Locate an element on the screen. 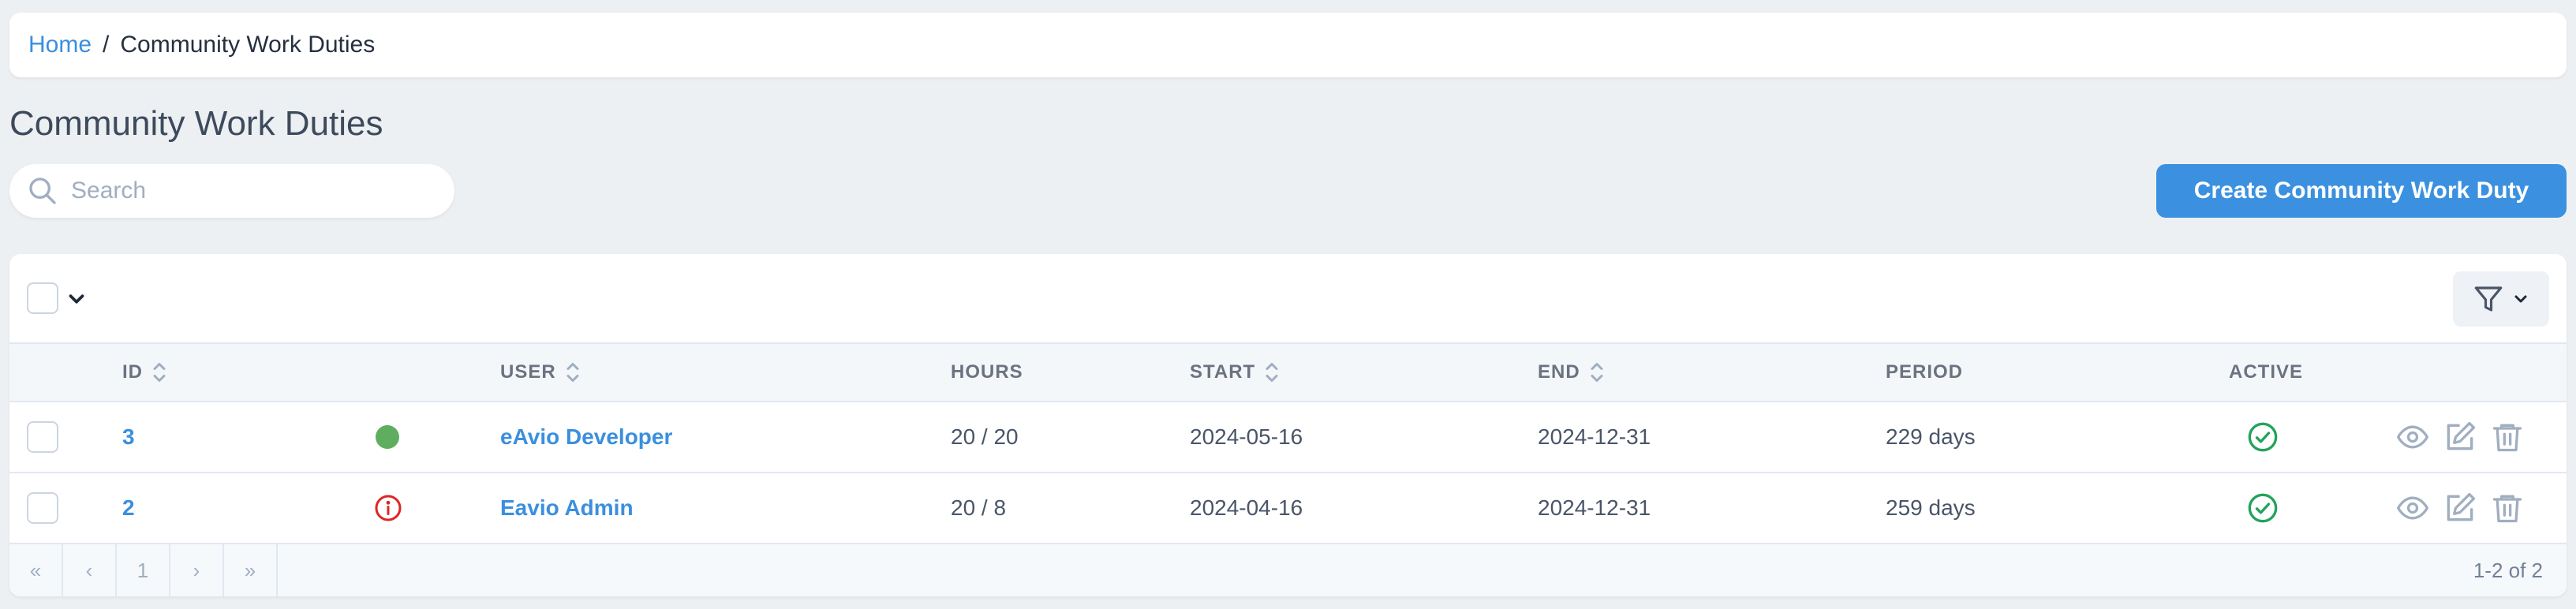 The width and height of the screenshot is (2576, 609). table-toolbar is located at coordinates (1288, 298).